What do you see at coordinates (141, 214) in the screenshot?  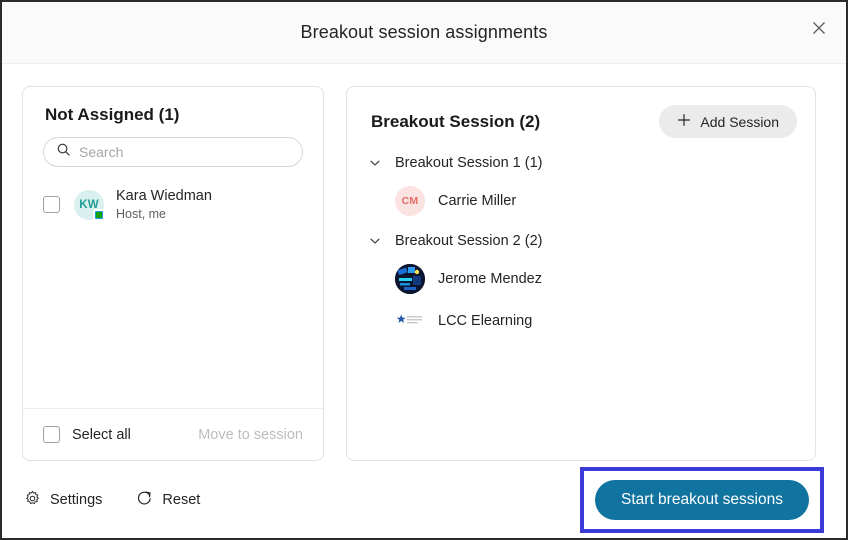 I see `participant-role: Host, me` at bounding box center [141, 214].